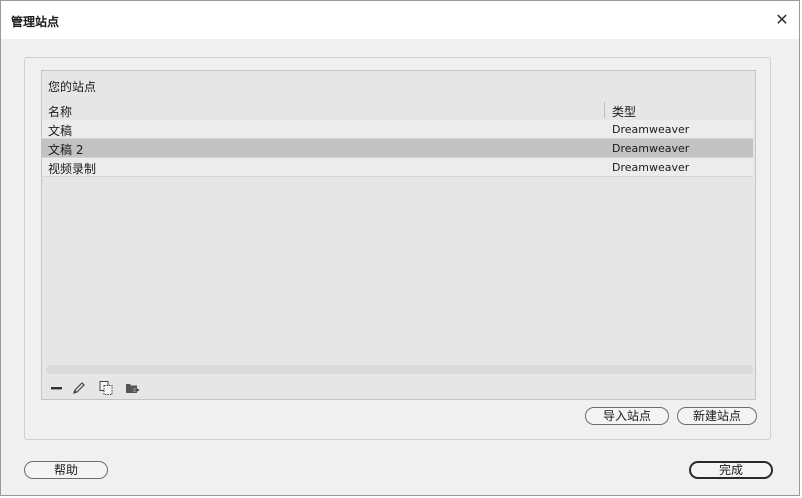 Image resolution: width=802 pixels, height=498 pixels. What do you see at coordinates (72, 169) in the screenshot?
I see `site-name: 视频录制` at bounding box center [72, 169].